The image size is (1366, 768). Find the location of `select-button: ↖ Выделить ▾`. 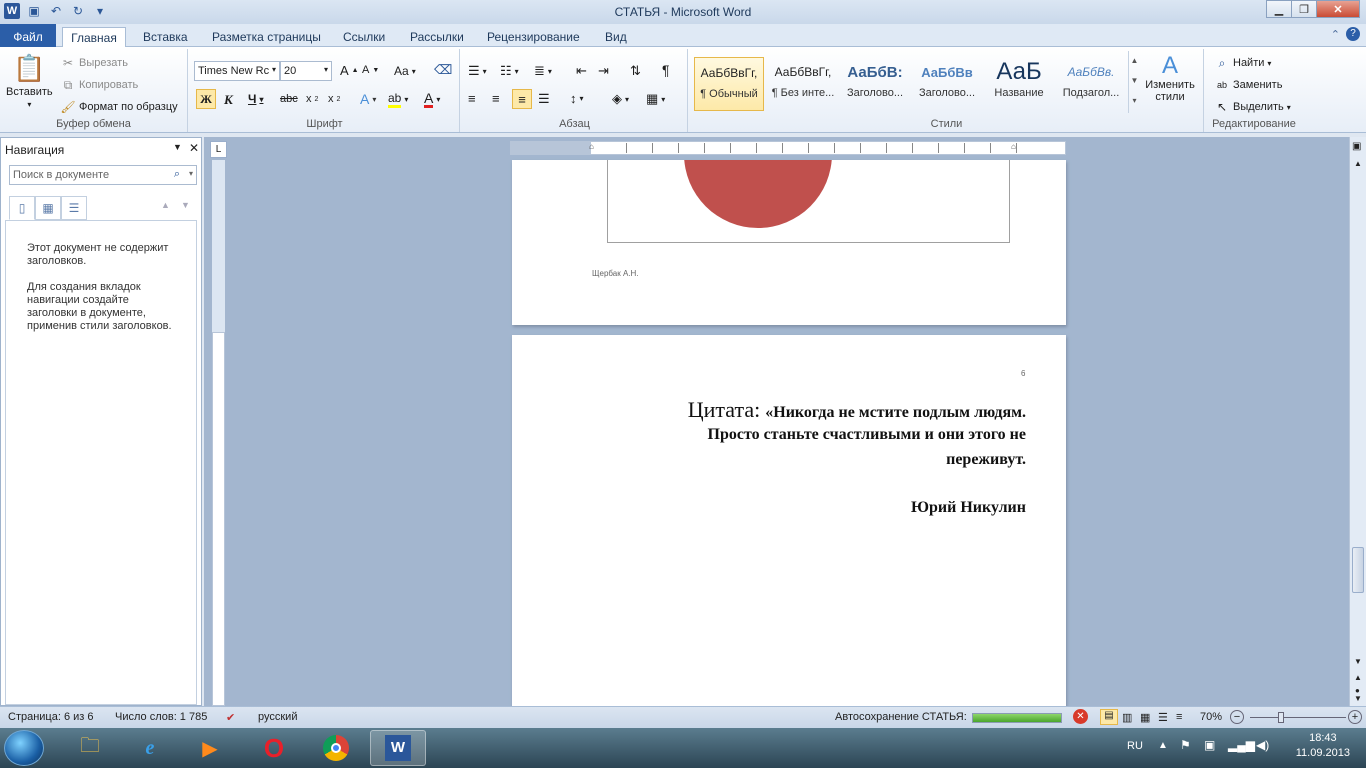

select-button: ↖ Выделить ▾ is located at coordinates (1252, 107).